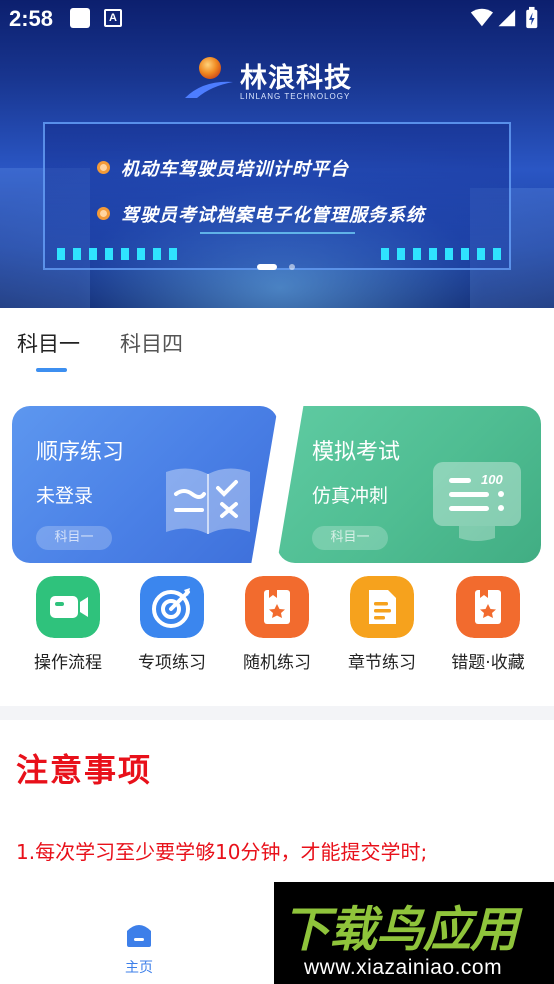 Image resolution: width=554 pixels, height=984 pixels. I want to click on watermark: 下载鸟应用 www.xiazainiao.com, so click(414, 933).